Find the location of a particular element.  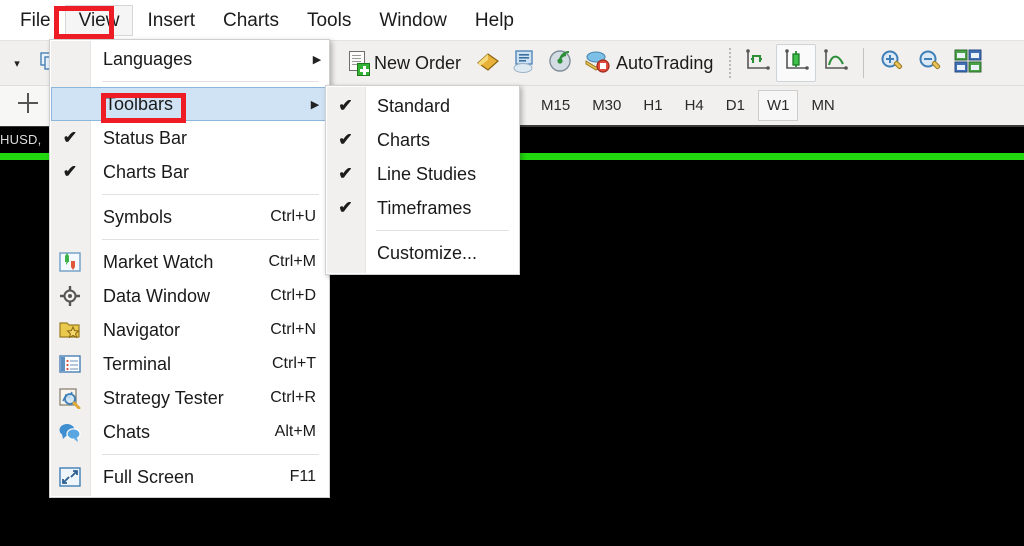

chevron-right-icon: ▶ is located at coordinates (317, 59).